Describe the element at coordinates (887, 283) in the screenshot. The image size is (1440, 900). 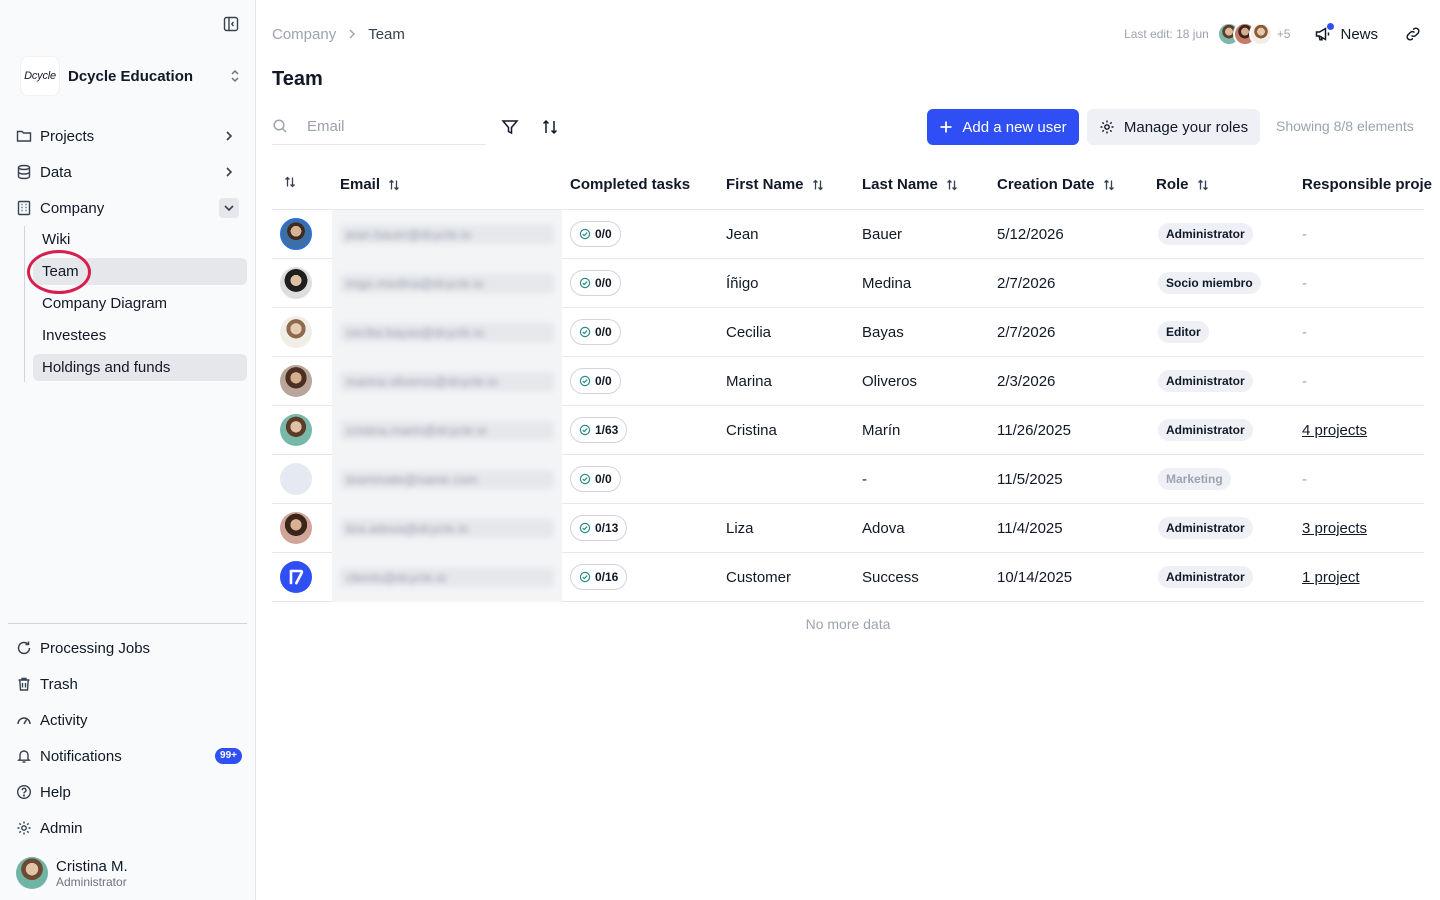
I see `last-name-cell: Medina` at that location.